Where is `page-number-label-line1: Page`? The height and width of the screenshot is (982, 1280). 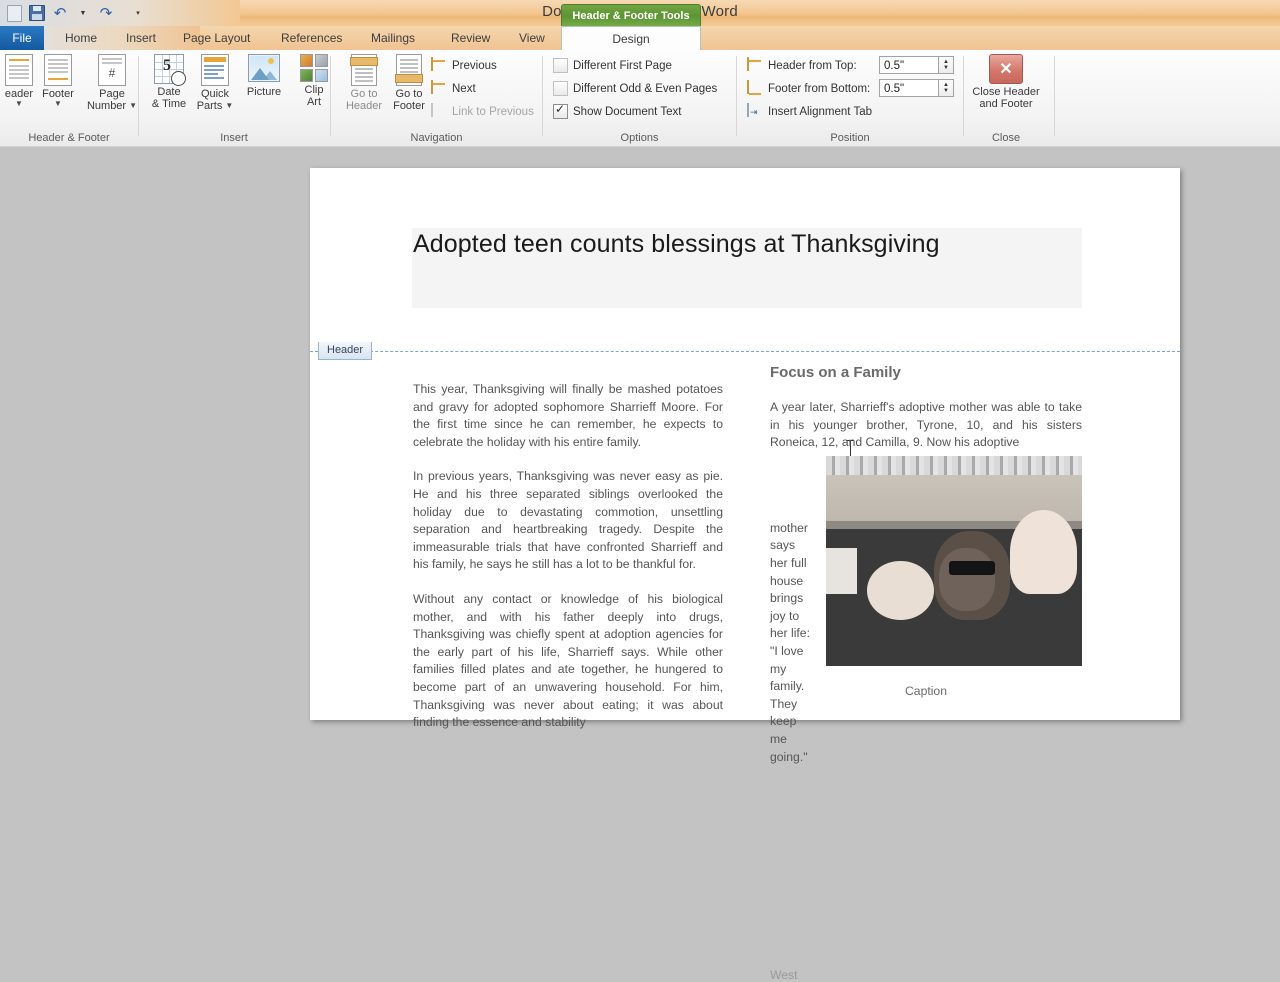
page-number-label-line1: Page is located at coordinates (112, 94).